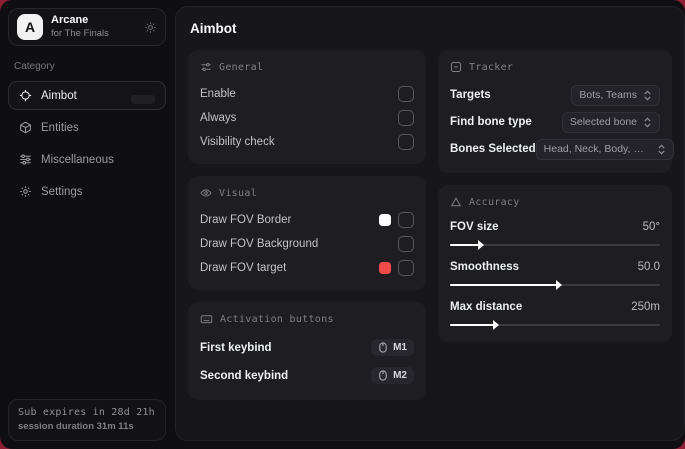  What do you see at coordinates (76, 426) in the screenshot?
I see `session-duration-text: session duration 31m 11s` at bounding box center [76, 426].